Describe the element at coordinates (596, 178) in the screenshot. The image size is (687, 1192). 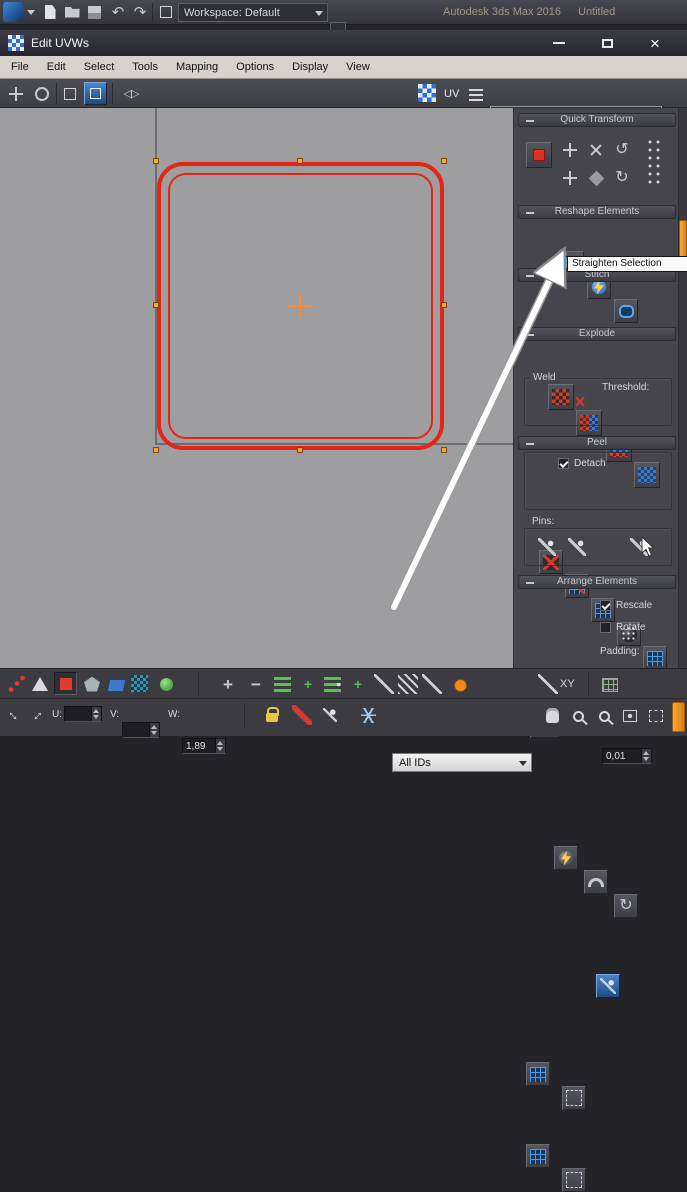
I see `linear-align-button` at that location.